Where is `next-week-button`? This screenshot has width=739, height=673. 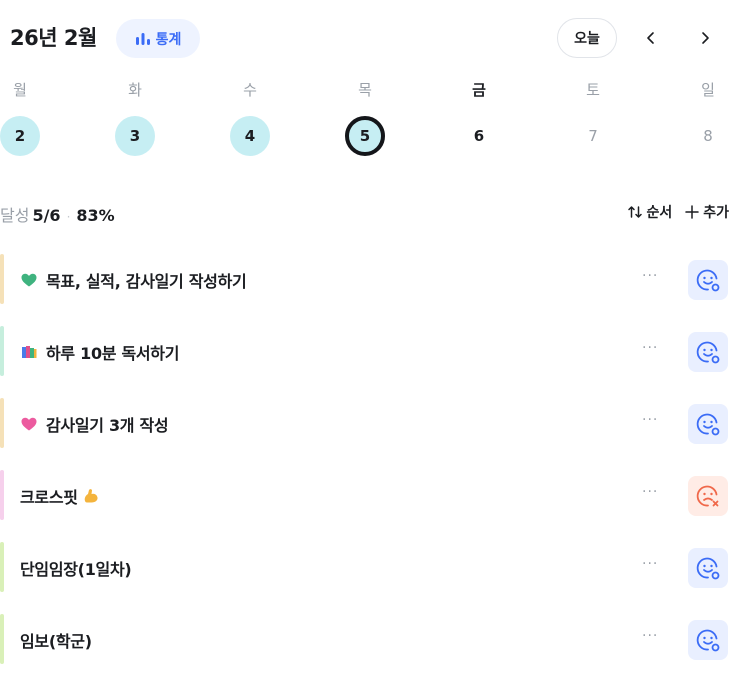
next-week-button is located at coordinates (705, 38).